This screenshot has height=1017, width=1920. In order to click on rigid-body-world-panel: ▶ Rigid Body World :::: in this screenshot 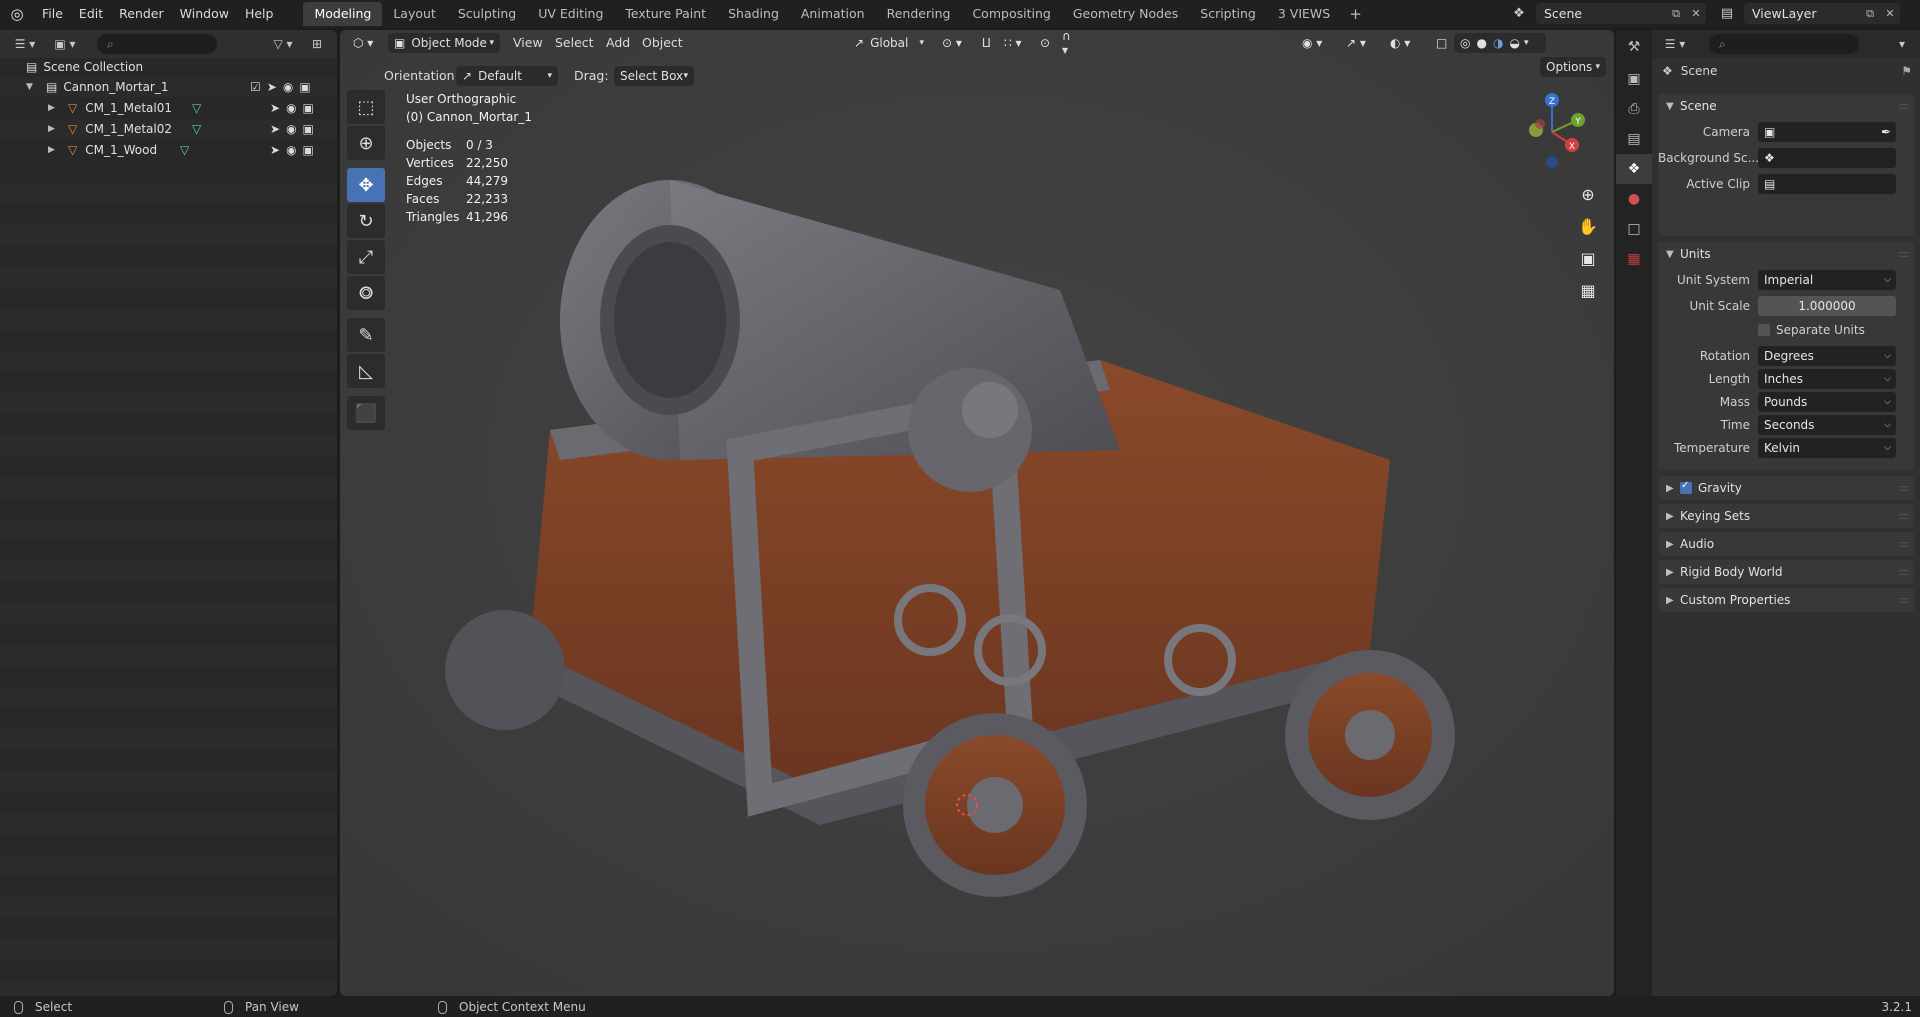, I will do `click(1786, 572)`.